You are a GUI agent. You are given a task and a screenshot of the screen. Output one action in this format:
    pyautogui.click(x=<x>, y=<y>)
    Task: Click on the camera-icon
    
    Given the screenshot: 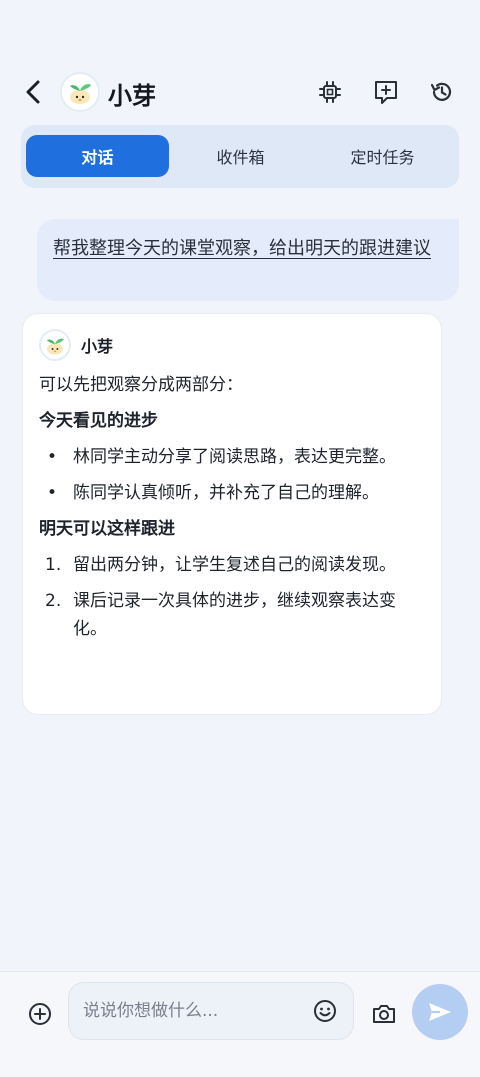 What is the action you would take?
    pyautogui.click(x=384, y=1014)
    